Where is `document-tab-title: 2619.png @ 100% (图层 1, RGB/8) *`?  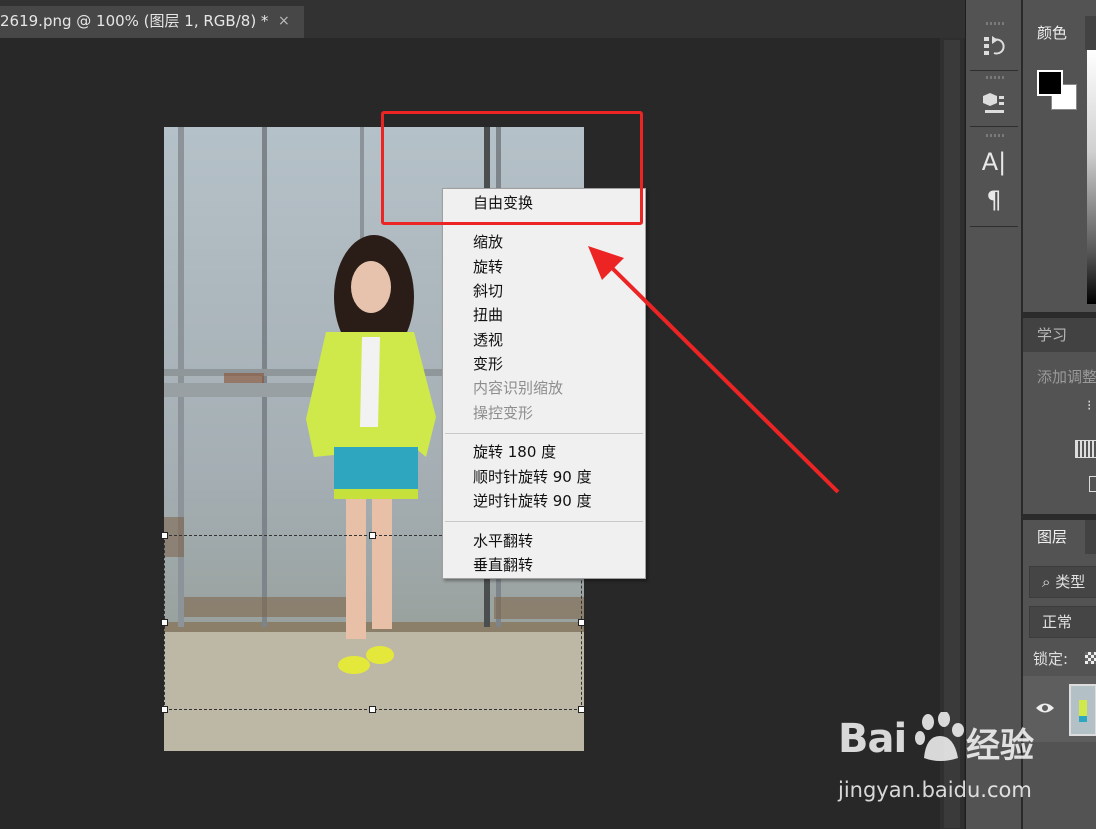 document-tab-title: 2619.png @ 100% (图层 1, RGB/8) * is located at coordinates (134, 21).